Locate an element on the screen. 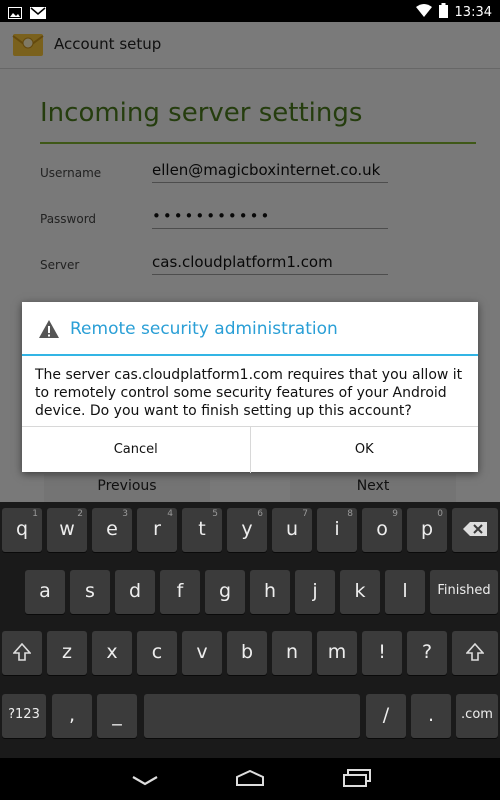 The height and width of the screenshot is (800, 500). dialog-header: Remote security administration is located at coordinates (250, 328).